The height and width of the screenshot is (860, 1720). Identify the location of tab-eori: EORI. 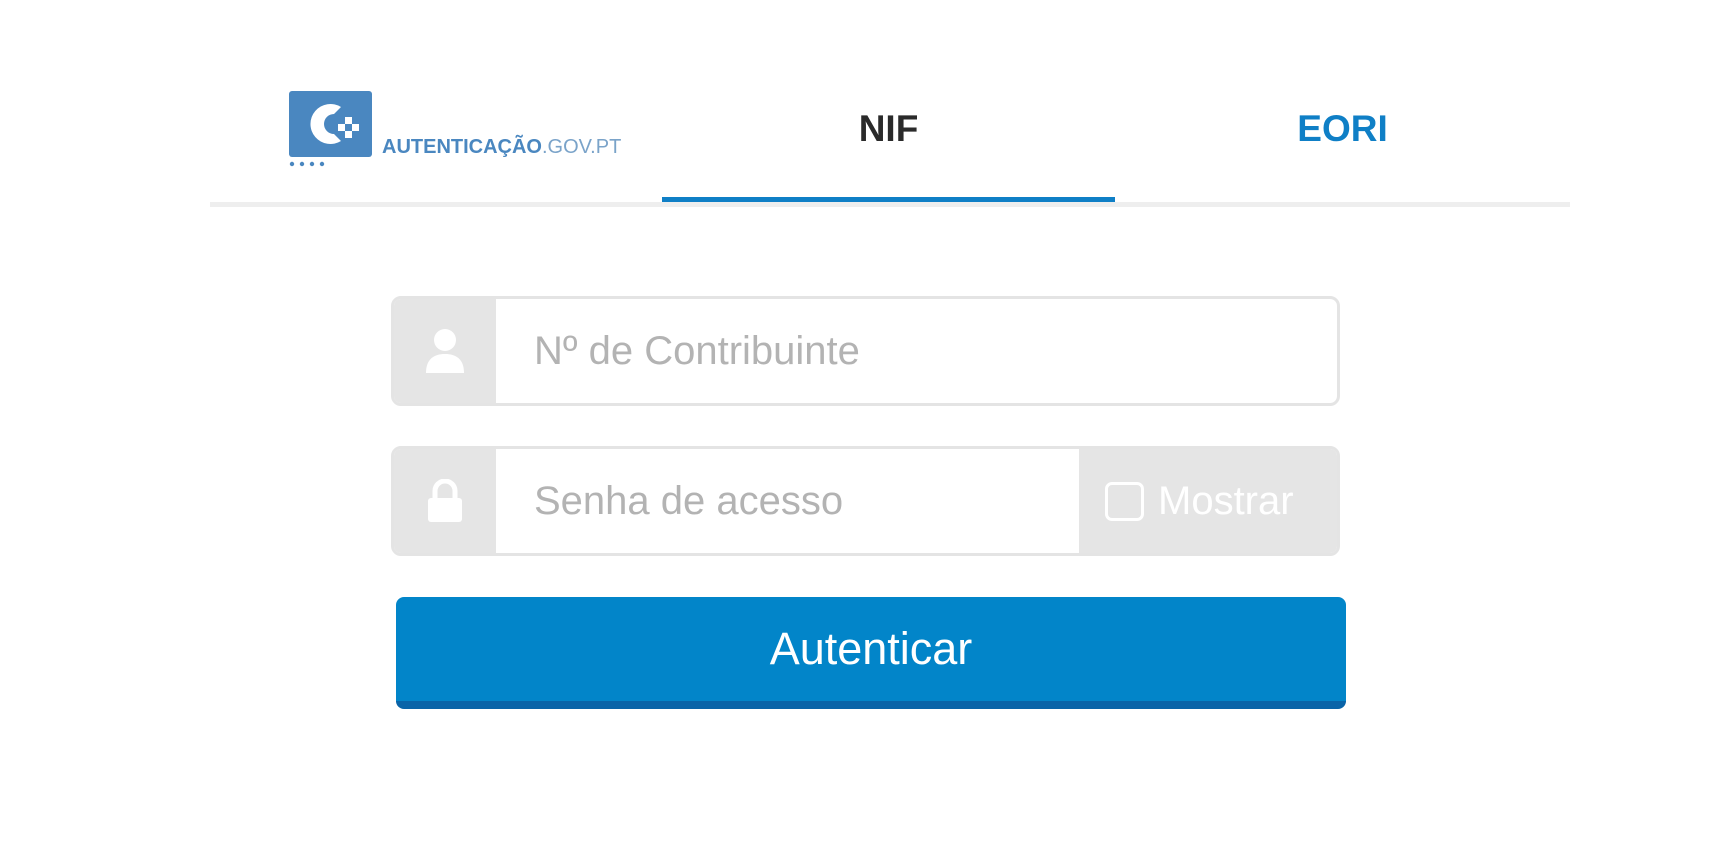
(1342, 133).